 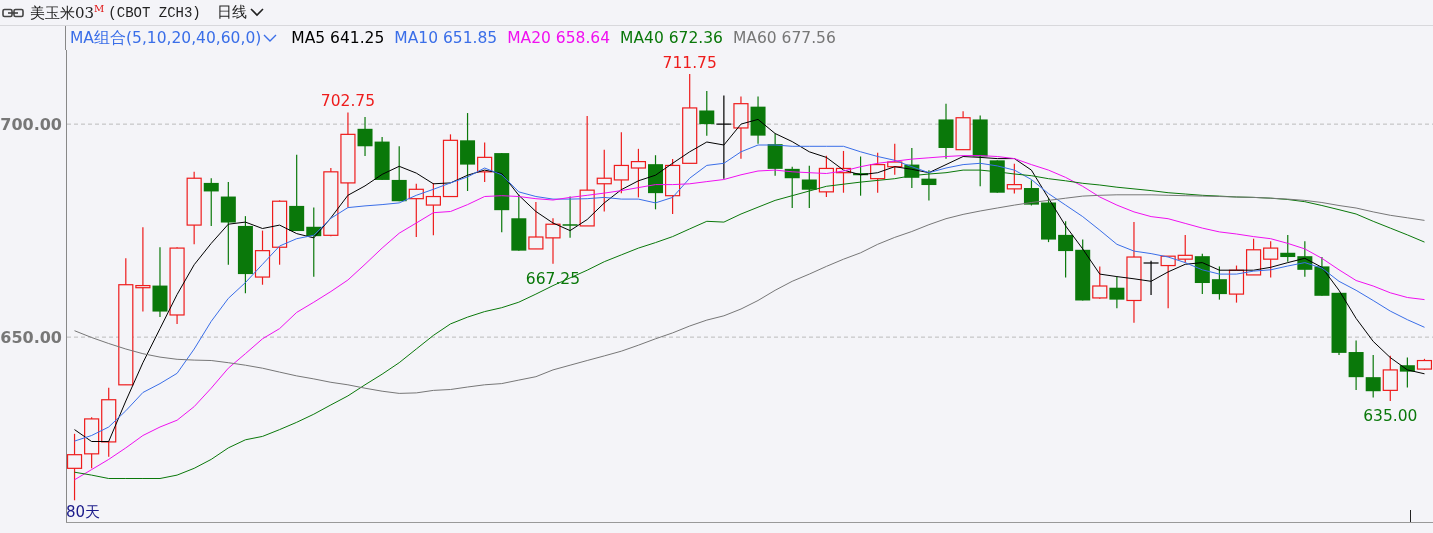 I want to click on ma-legend-item: MA20 658.64, so click(x=559, y=38).